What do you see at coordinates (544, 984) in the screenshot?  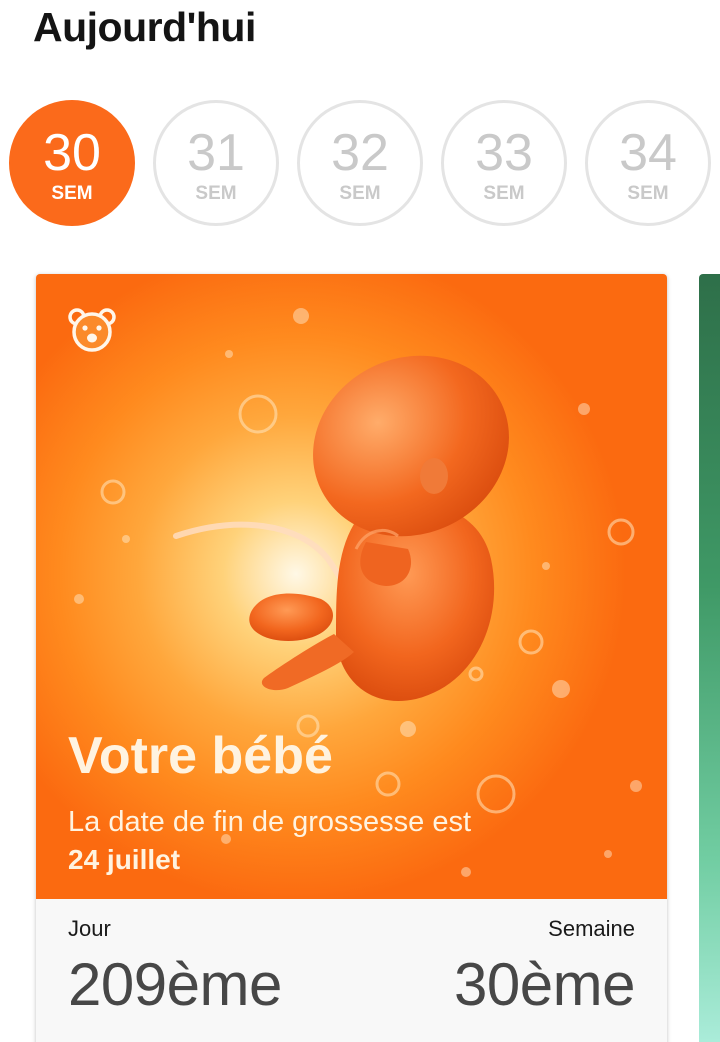 I see `week-value: 30ème` at bounding box center [544, 984].